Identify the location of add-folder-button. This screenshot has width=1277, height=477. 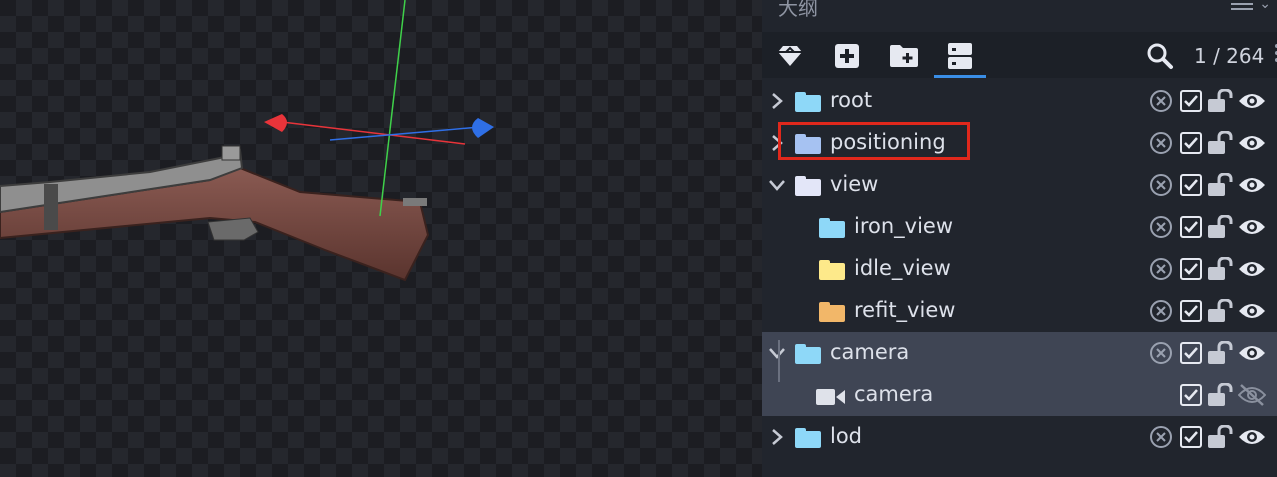
(904, 56).